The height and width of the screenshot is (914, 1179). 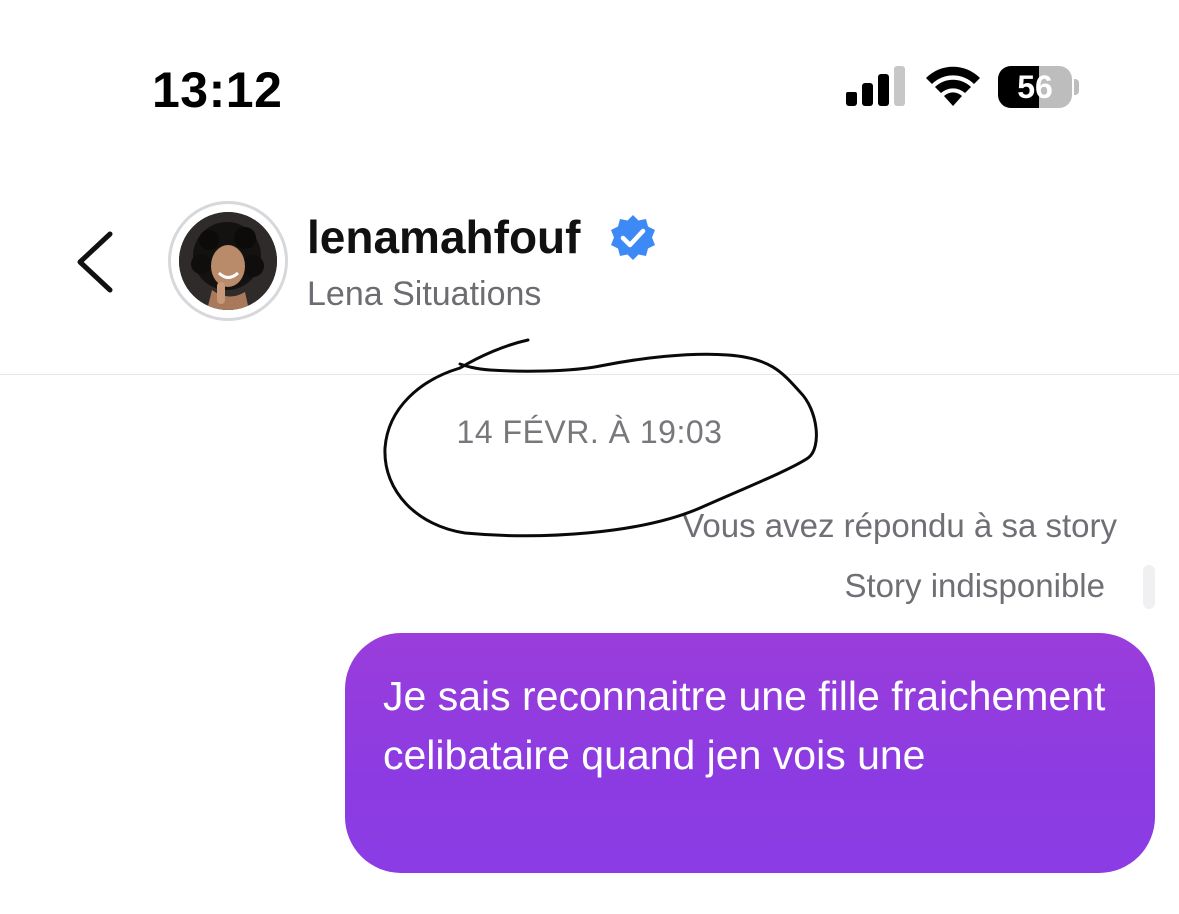 I want to click on story-reply-note: Vous avez répondu à sa story, so click(x=899, y=525).